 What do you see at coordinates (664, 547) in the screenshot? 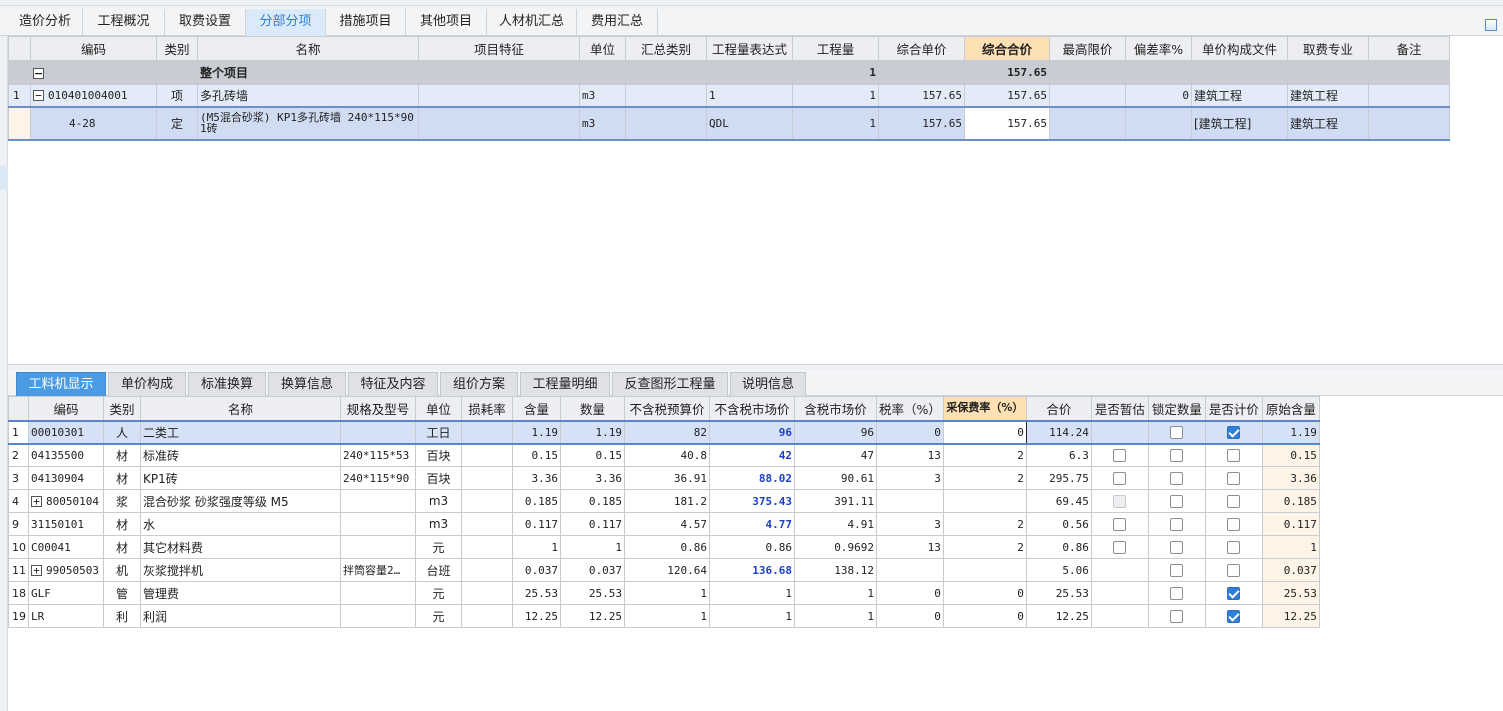
I see `table-row: 10 C00041 材其它材料费元 1 1 0.86 0.86 0.9692 13 2 0.86 1` at bounding box center [664, 547].